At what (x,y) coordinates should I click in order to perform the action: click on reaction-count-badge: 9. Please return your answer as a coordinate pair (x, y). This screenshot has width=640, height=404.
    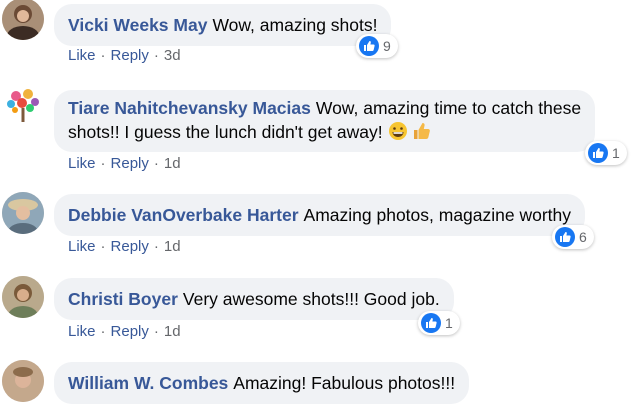
    Looking at the image, I should click on (377, 46).